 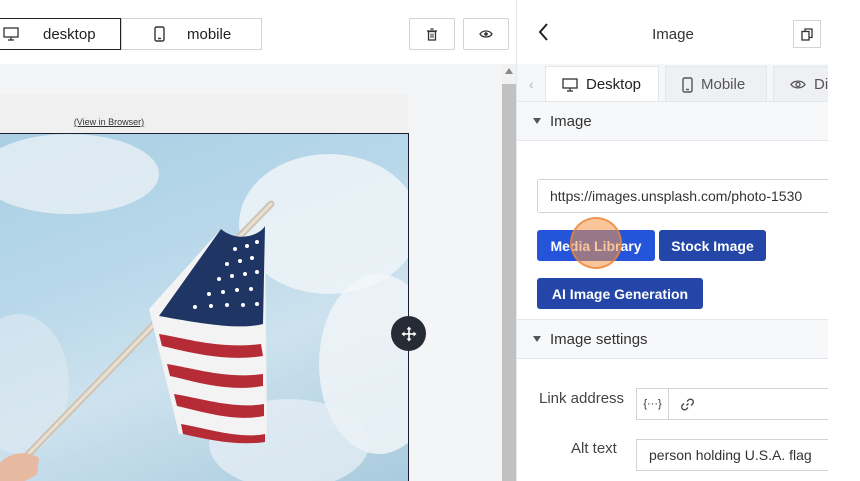 What do you see at coordinates (599, 339) in the screenshot?
I see `image-settings-title: Image settings` at bounding box center [599, 339].